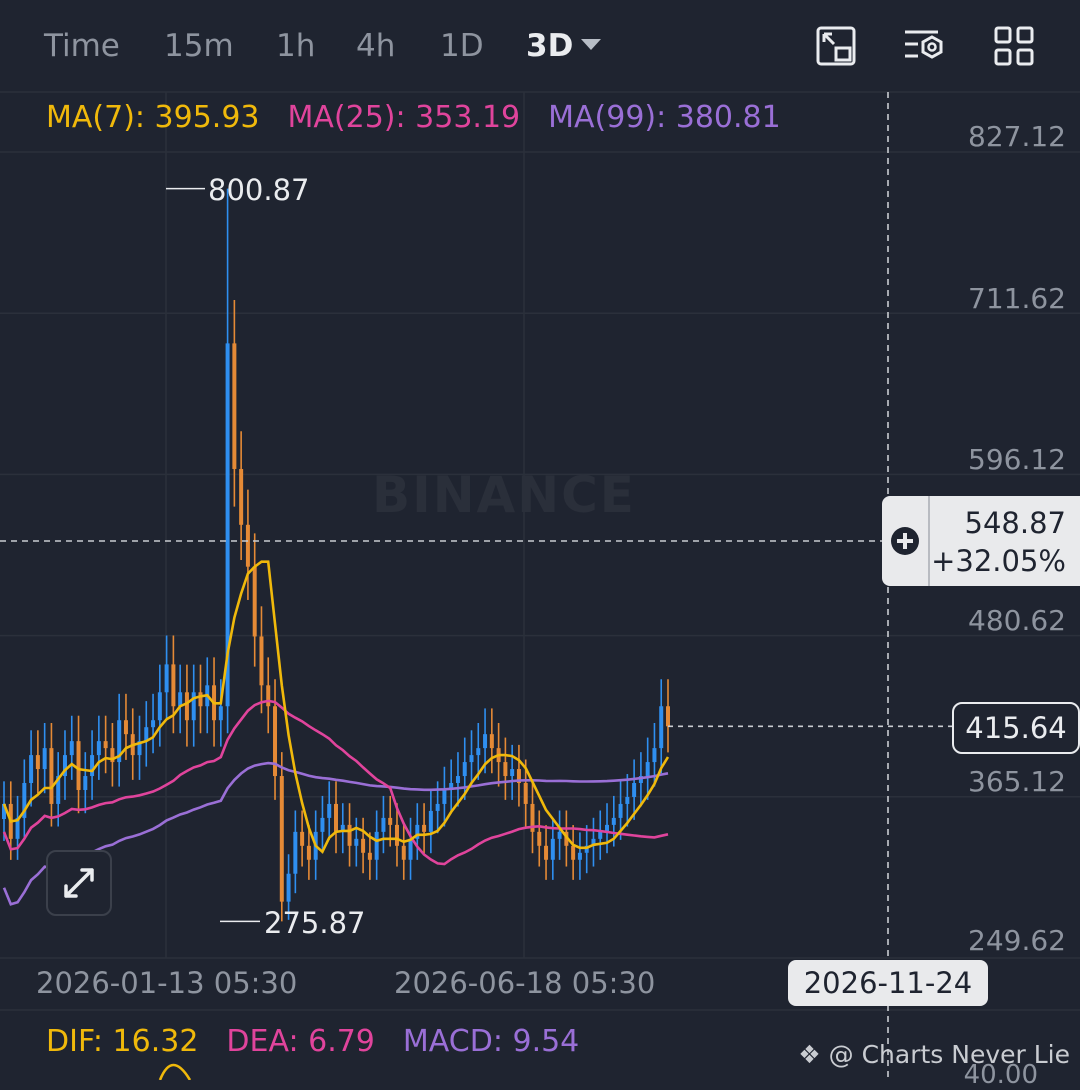 The width and height of the screenshot is (1080, 1090). I want to click on price-tick-label: 596.12, so click(1017, 459).